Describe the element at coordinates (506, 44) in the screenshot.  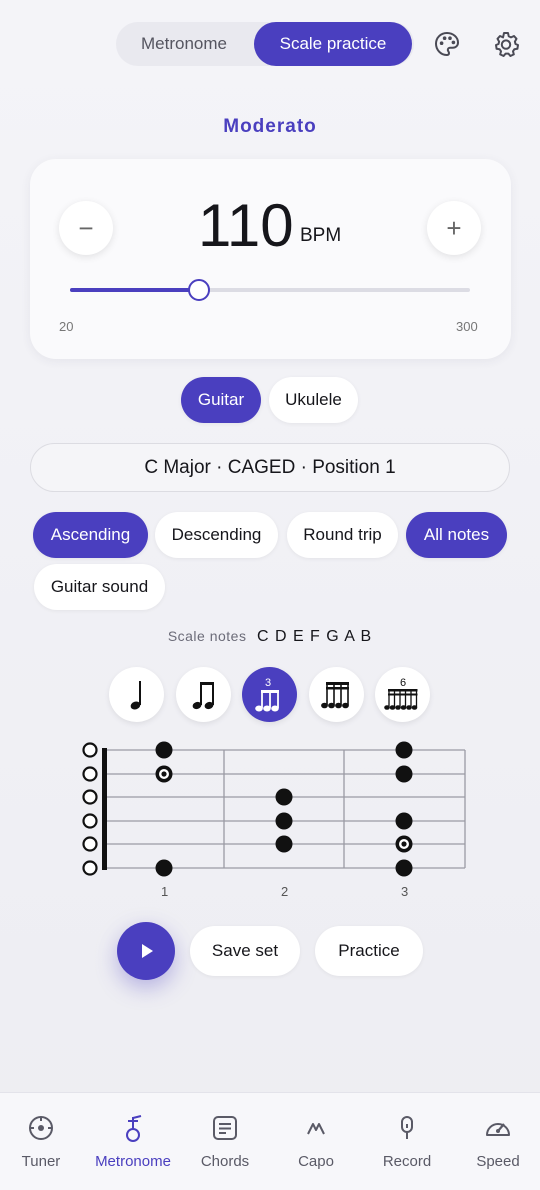
I see `gear-icon` at that location.